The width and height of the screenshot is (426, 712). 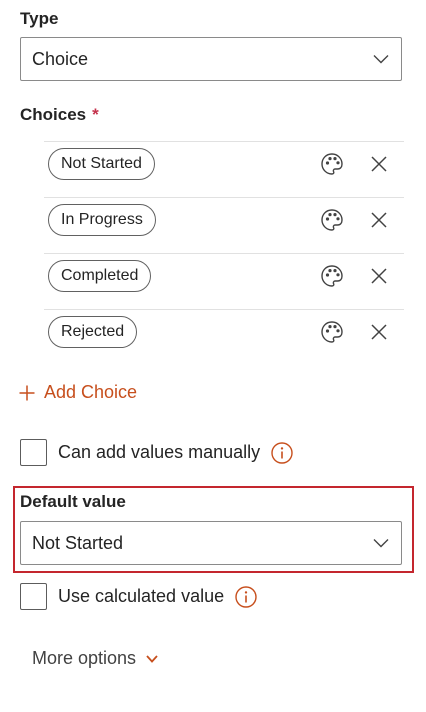 I want to click on default-value-dropdown: Not Started, so click(x=211, y=543).